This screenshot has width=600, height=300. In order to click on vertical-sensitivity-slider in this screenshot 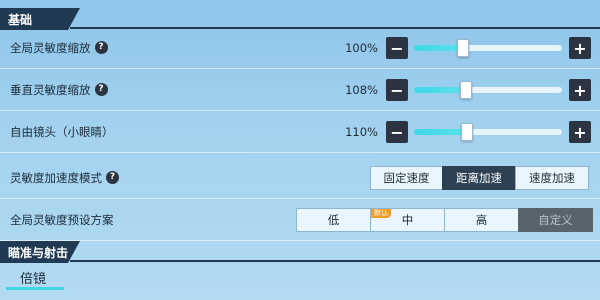, I will do `click(488, 90)`.